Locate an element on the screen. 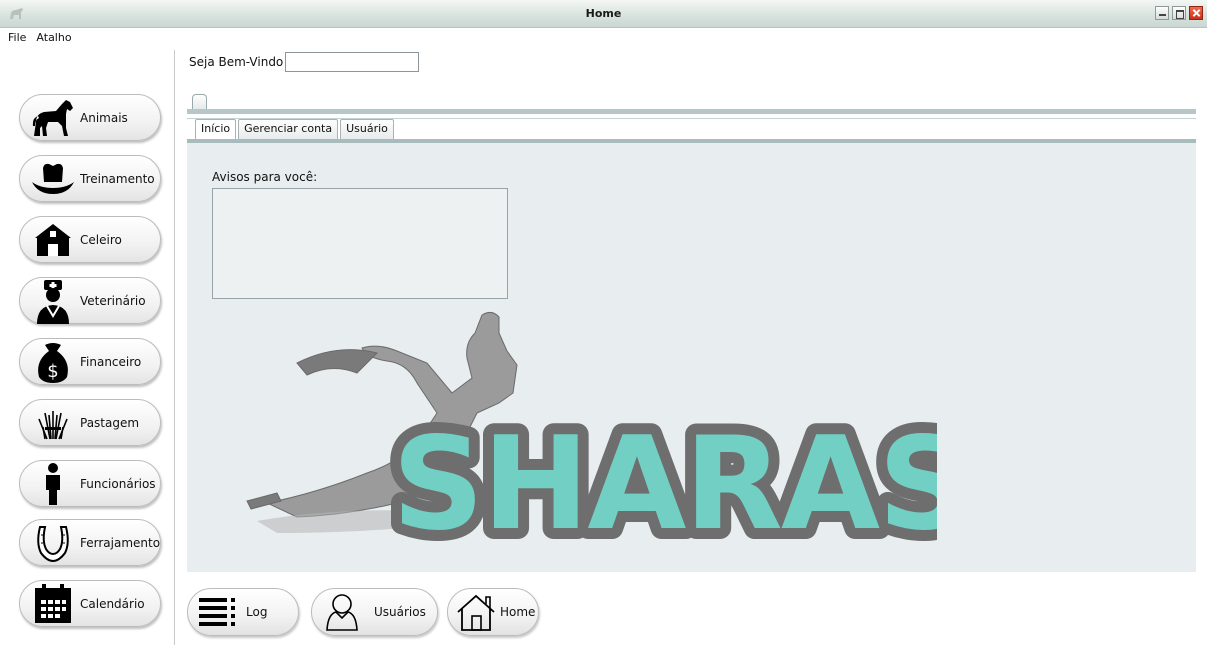 This screenshot has height=645, width=1207. calendar-icon is located at coordinates (53, 604).